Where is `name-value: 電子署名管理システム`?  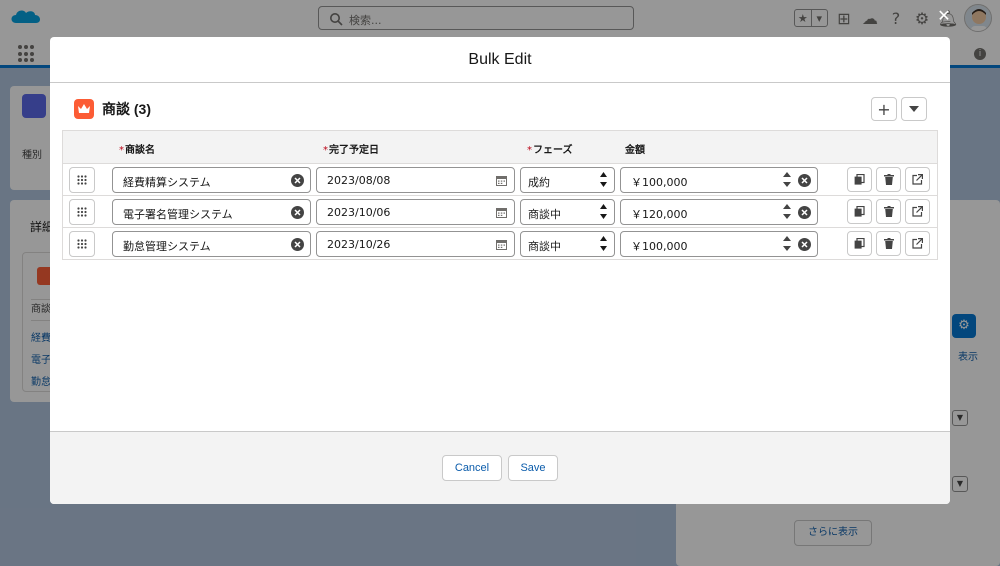
name-value: 電子署名管理システム is located at coordinates (178, 214).